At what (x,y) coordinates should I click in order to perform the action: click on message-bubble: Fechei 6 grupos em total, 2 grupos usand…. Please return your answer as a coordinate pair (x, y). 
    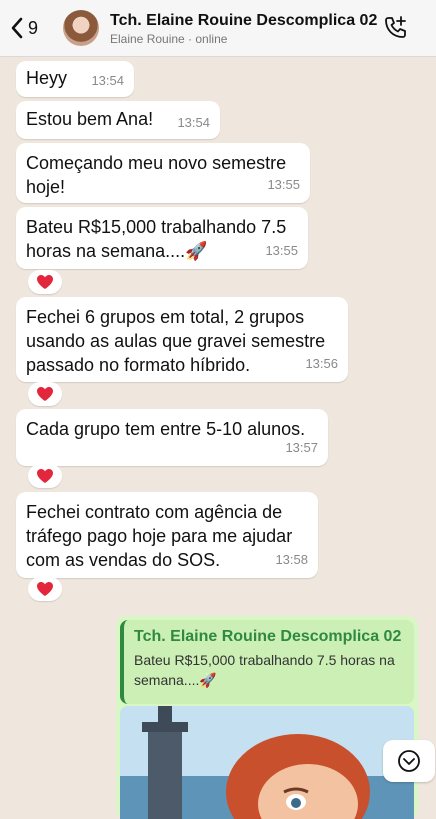
    Looking at the image, I should click on (182, 339).